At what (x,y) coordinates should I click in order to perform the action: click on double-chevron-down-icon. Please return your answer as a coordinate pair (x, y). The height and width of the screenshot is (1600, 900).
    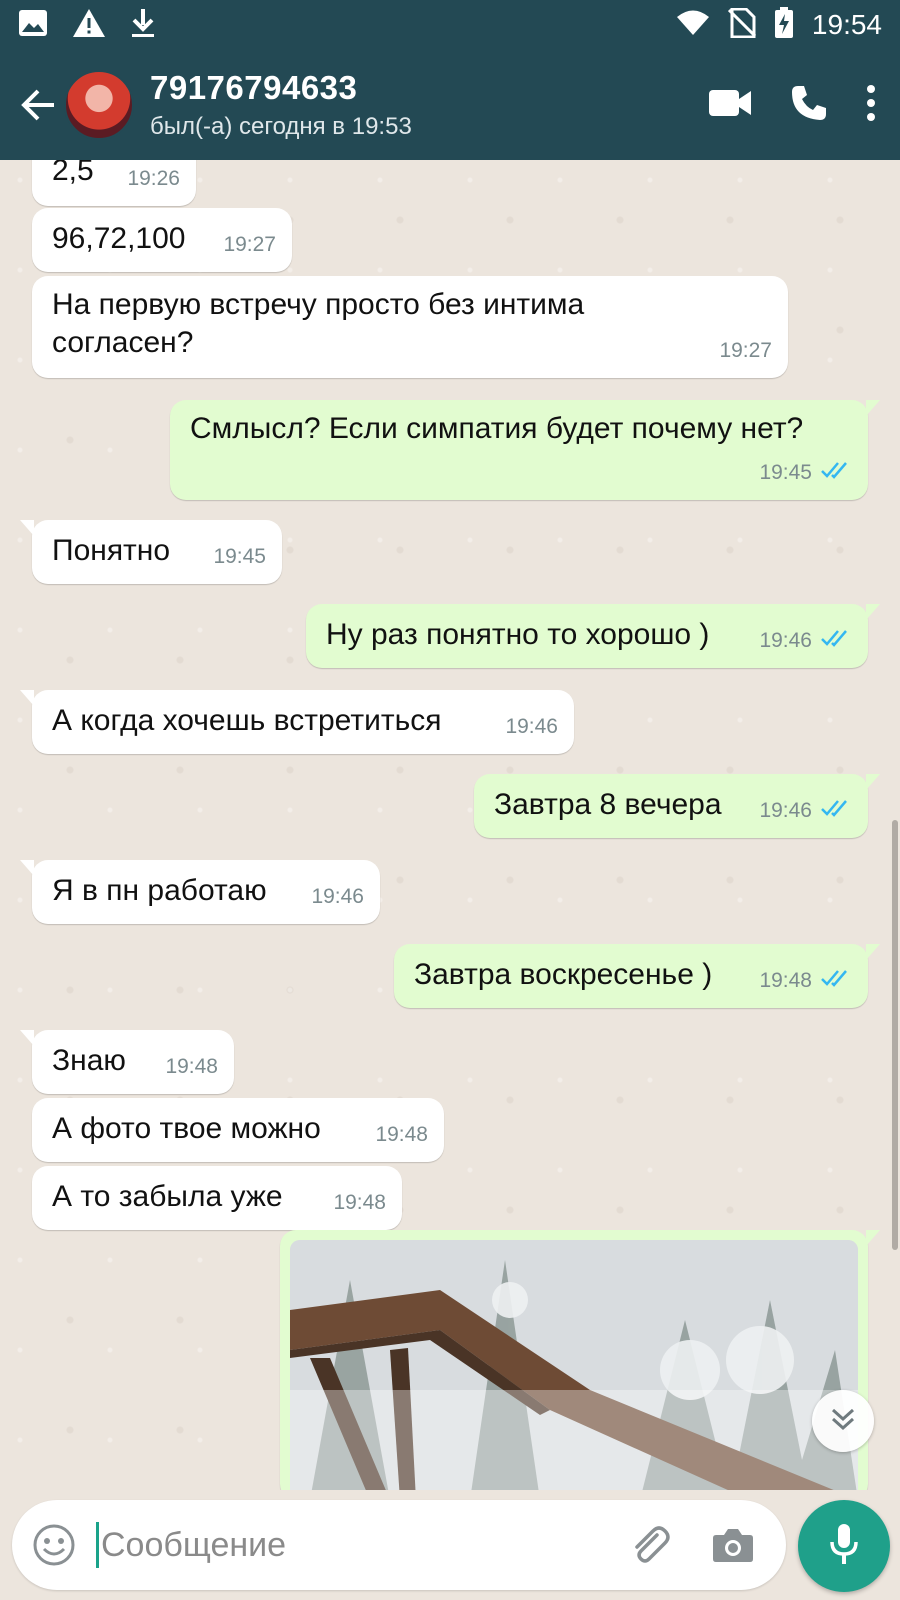
    Looking at the image, I should click on (843, 1421).